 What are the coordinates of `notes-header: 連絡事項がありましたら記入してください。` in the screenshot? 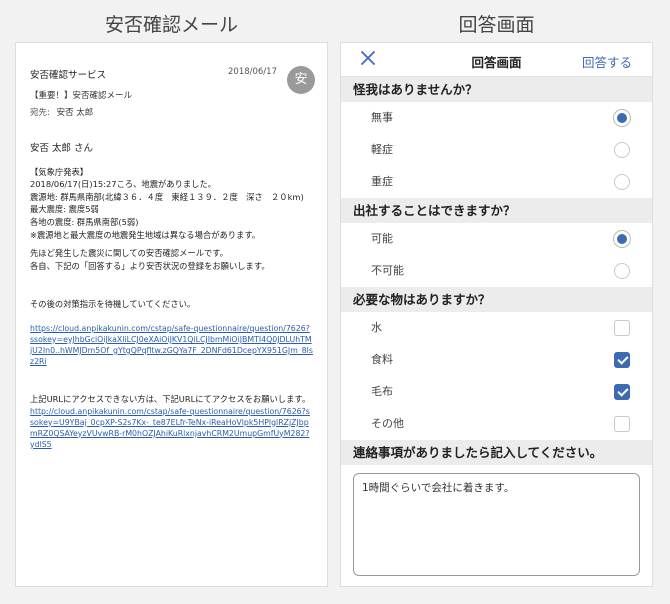 It's located at (496, 452).